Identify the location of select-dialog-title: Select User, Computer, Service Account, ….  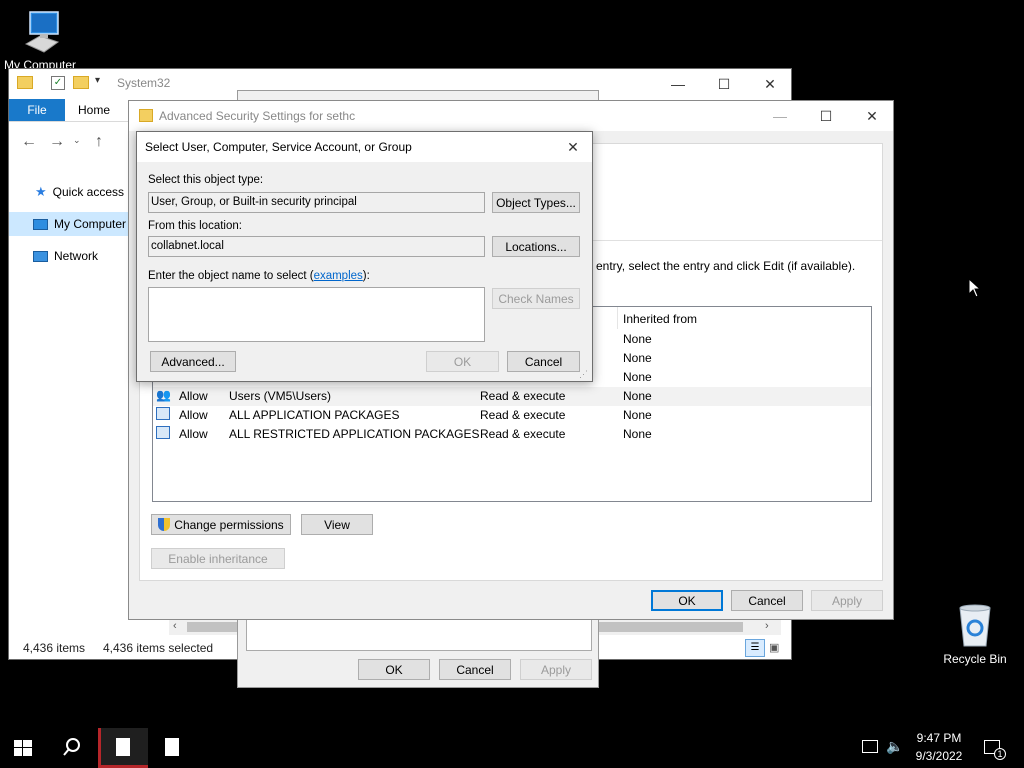
(278, 147).